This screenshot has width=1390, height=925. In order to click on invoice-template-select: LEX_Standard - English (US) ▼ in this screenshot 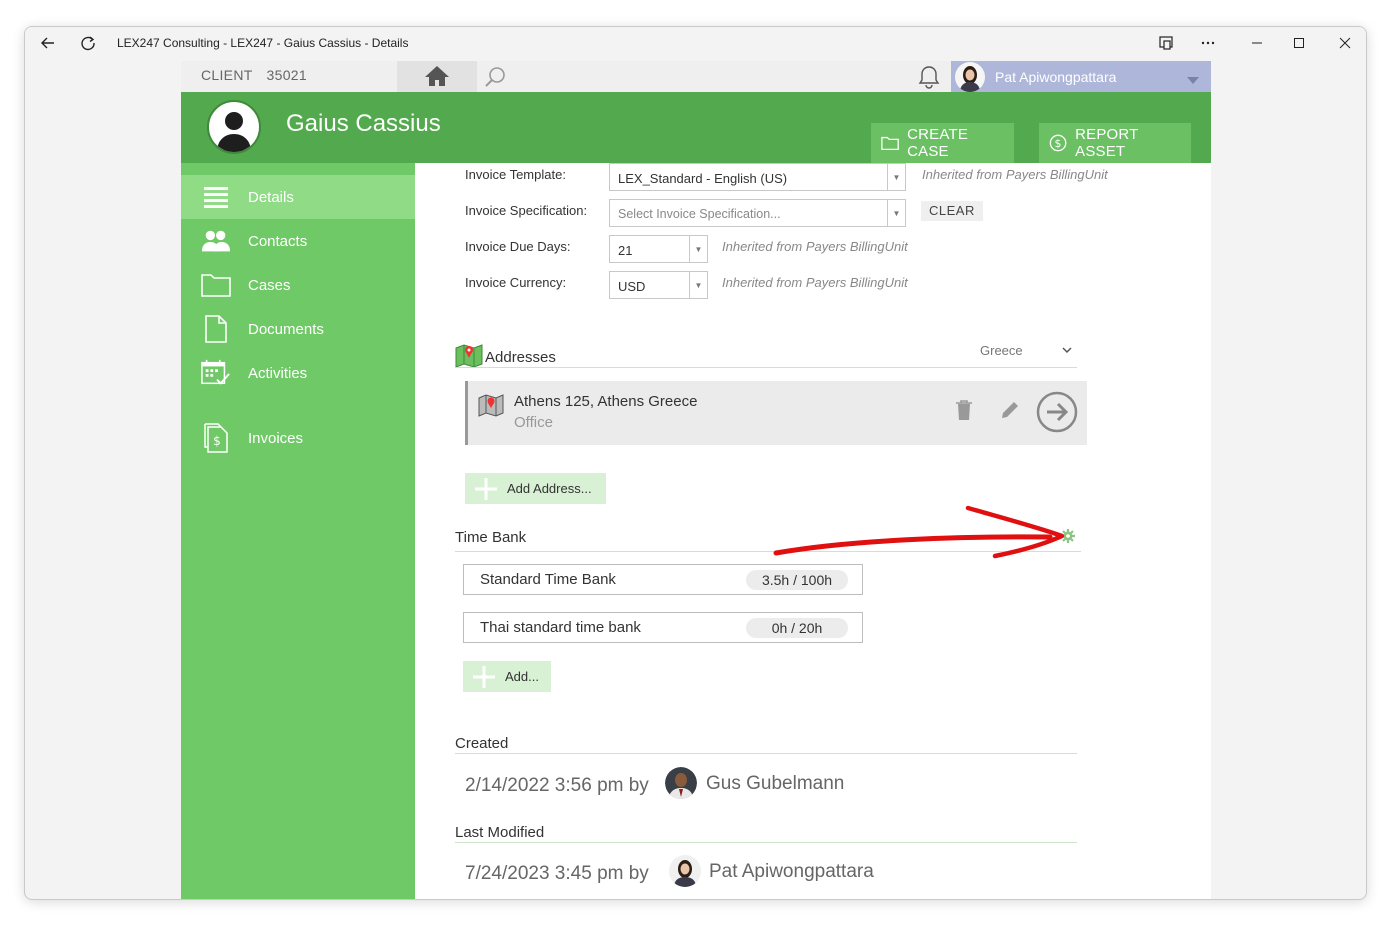, I will do `click(757, 177)`.